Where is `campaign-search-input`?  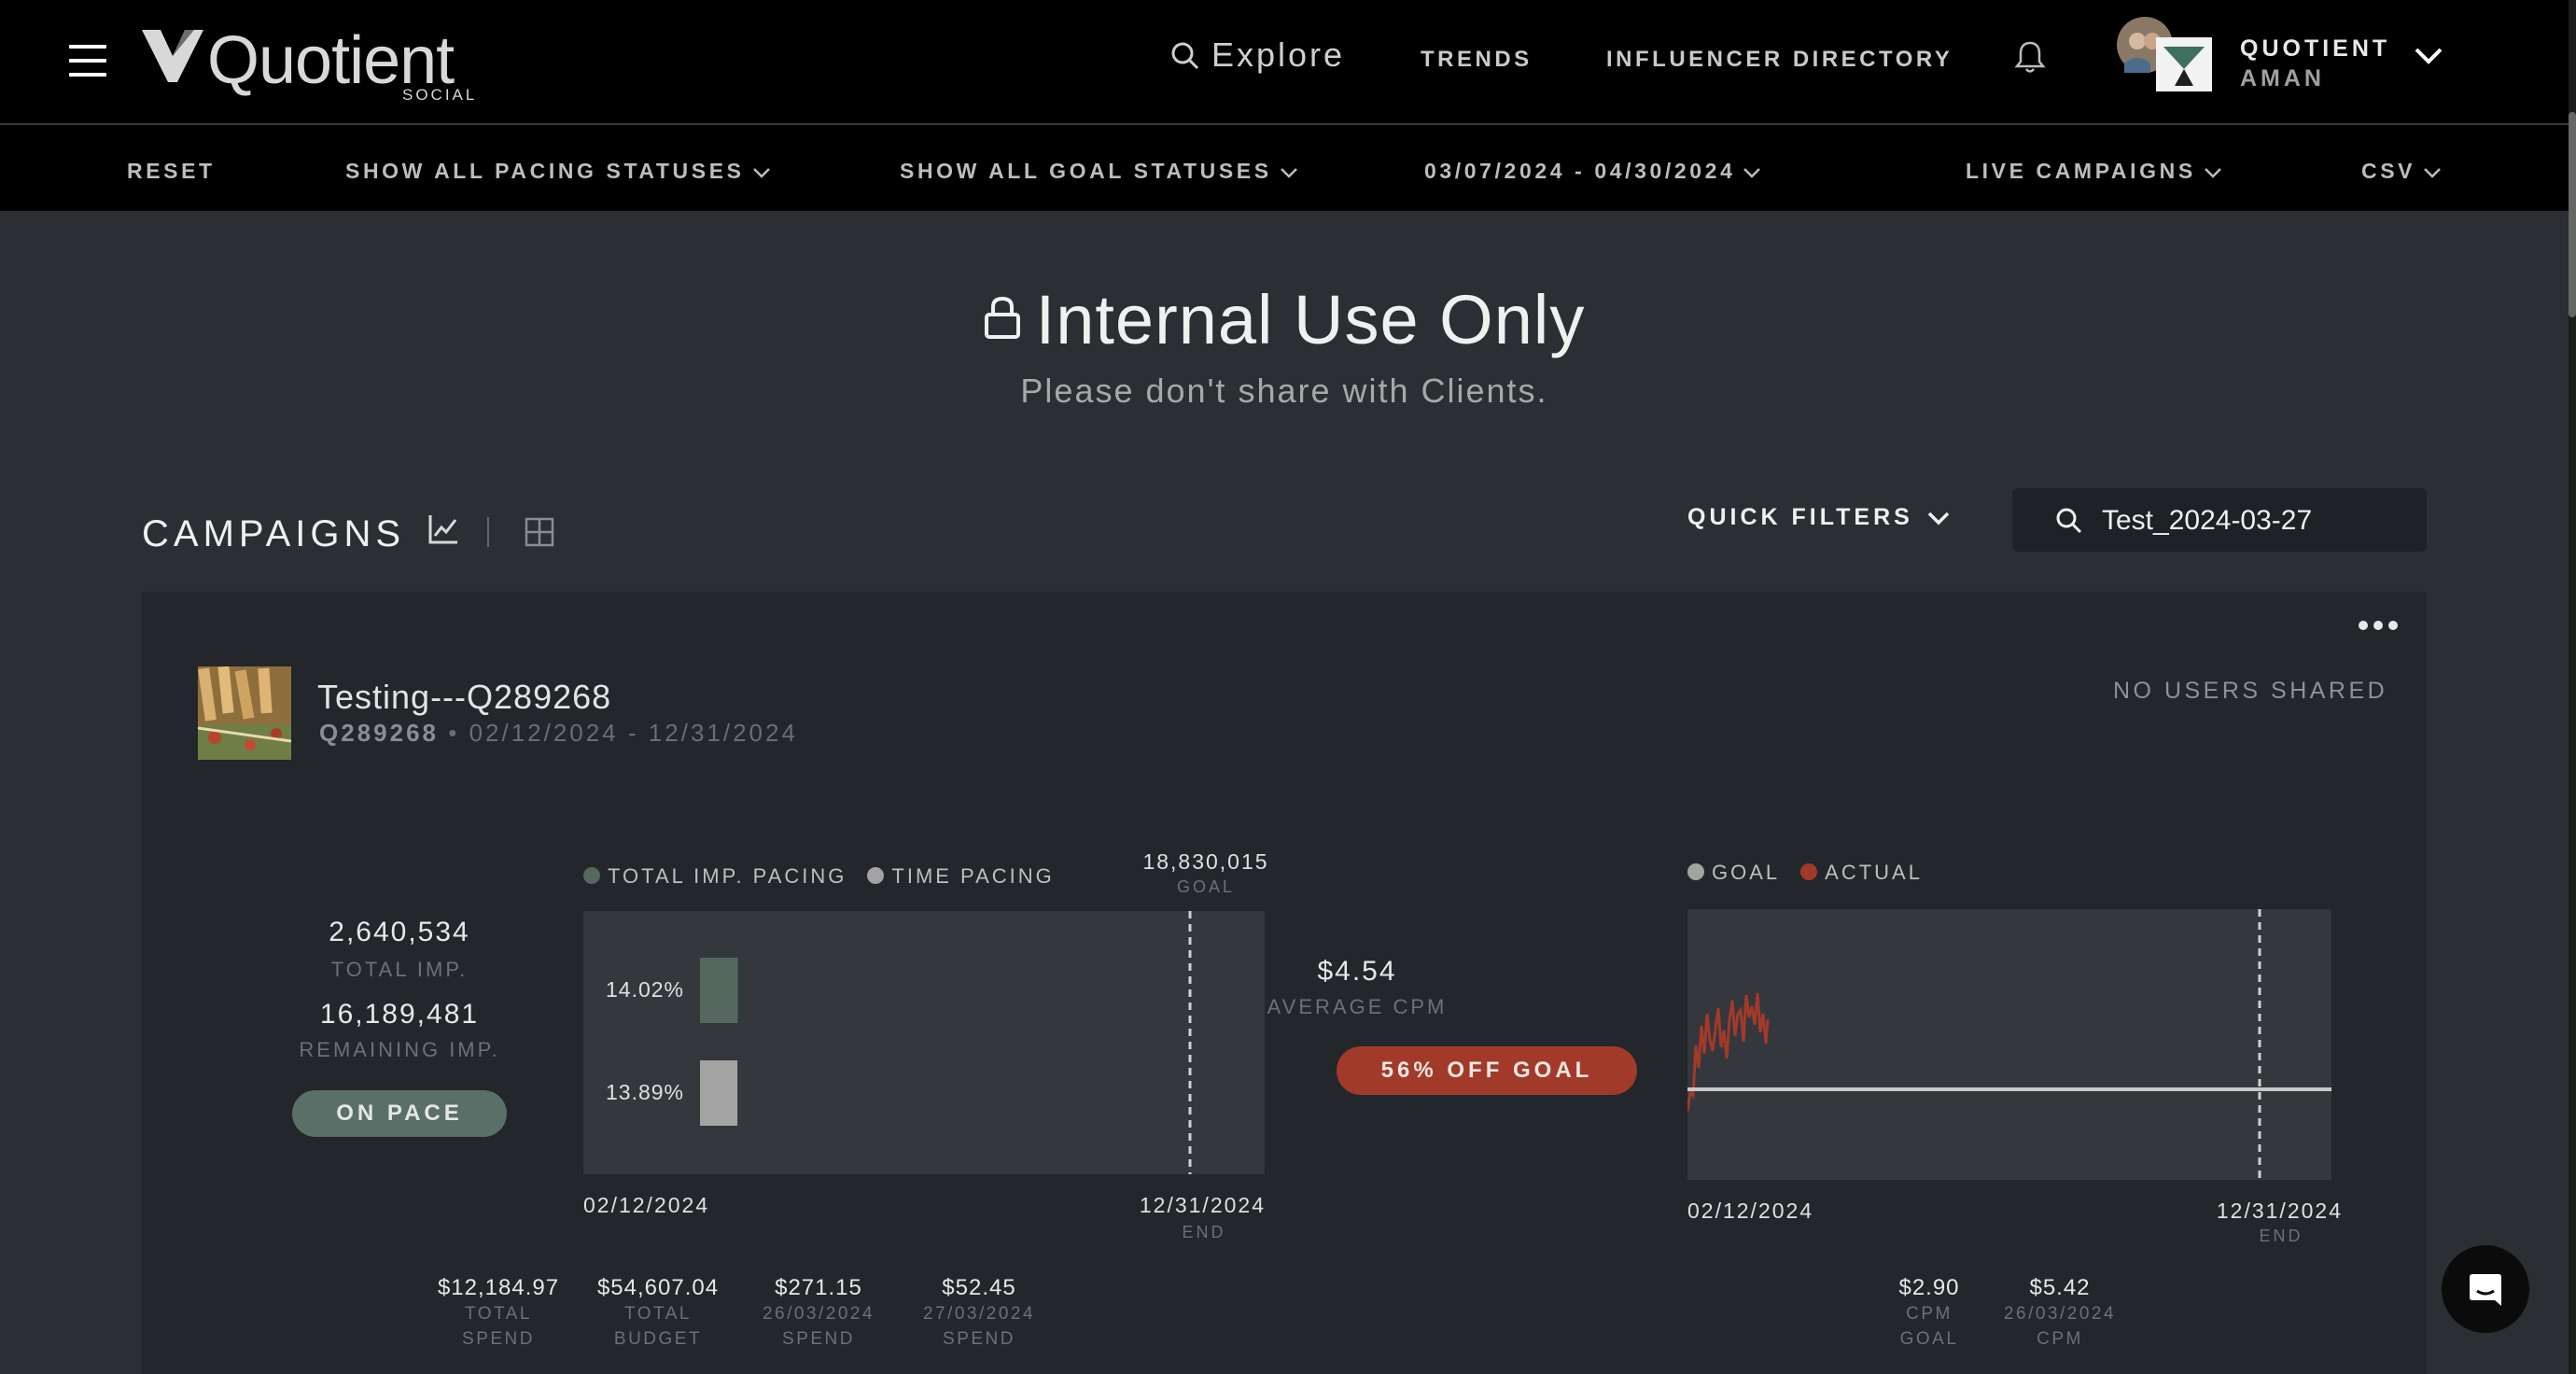
campaign-search-input is located at coordinates (2256, 520).